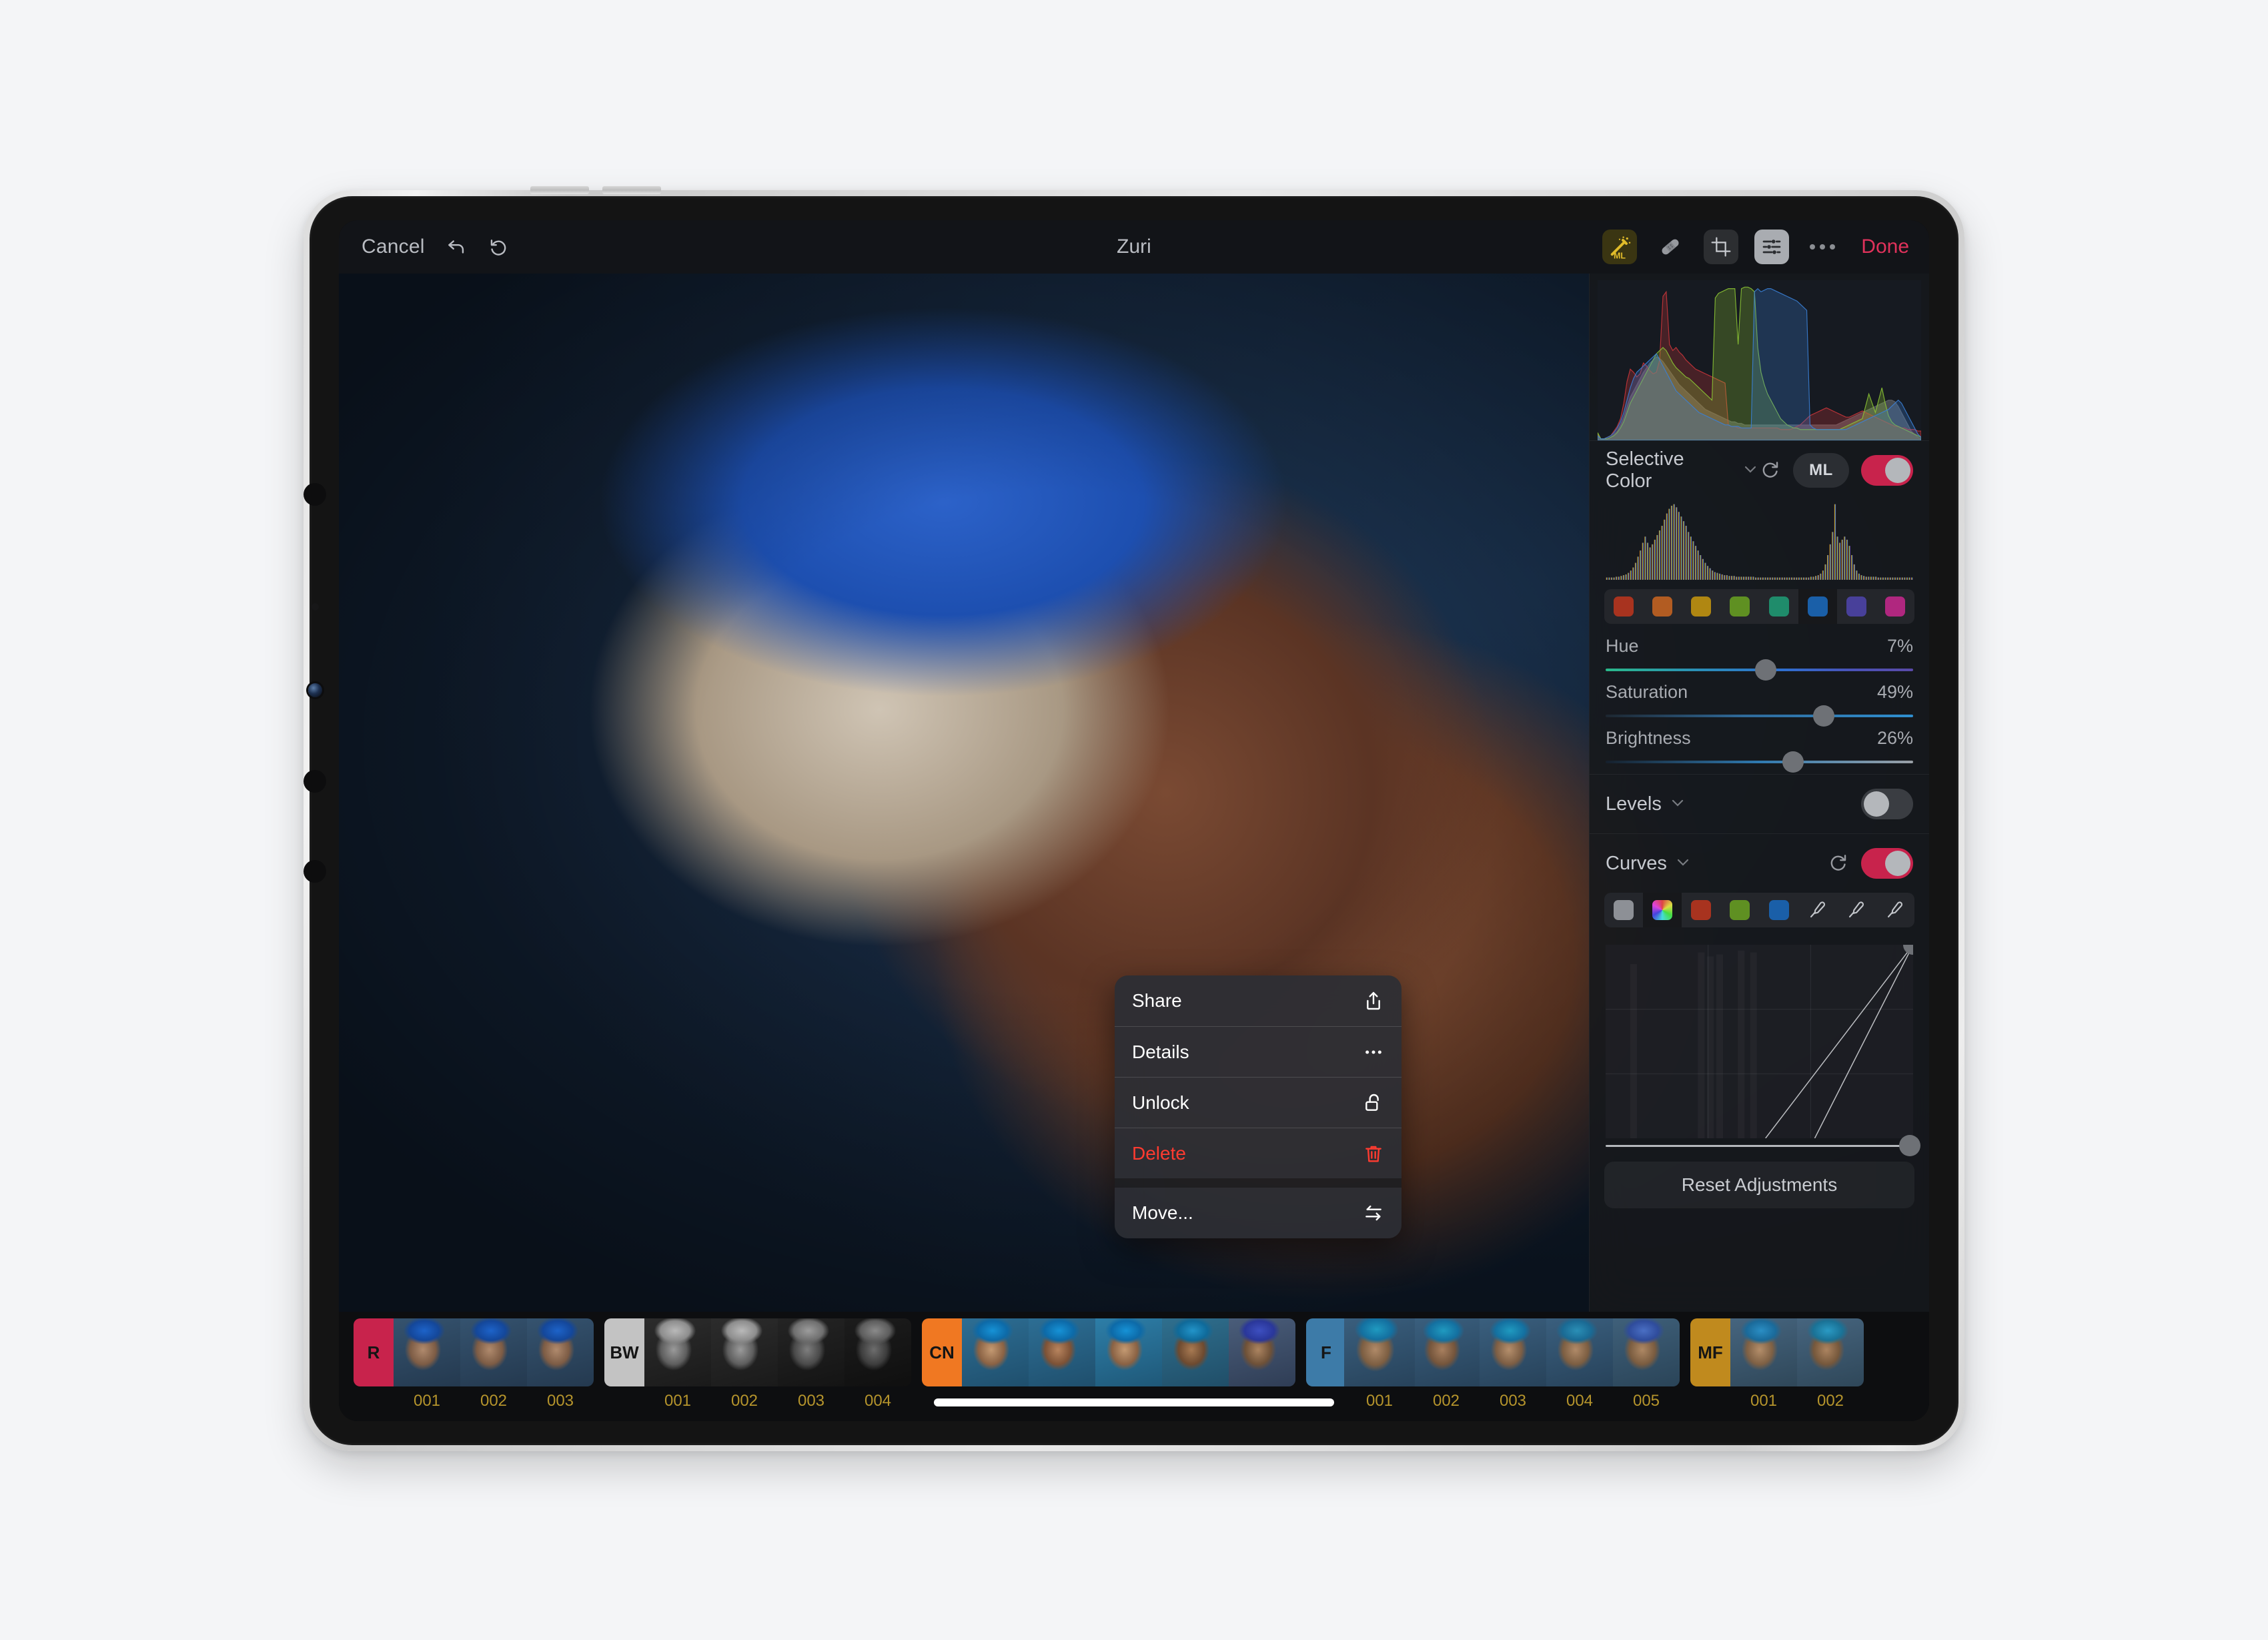 The width and height of the screenshot is (2268, 1640). Describe the element at coordinates (1196, 1389) in the screenshot. I see `thumbnail-number` at that location.